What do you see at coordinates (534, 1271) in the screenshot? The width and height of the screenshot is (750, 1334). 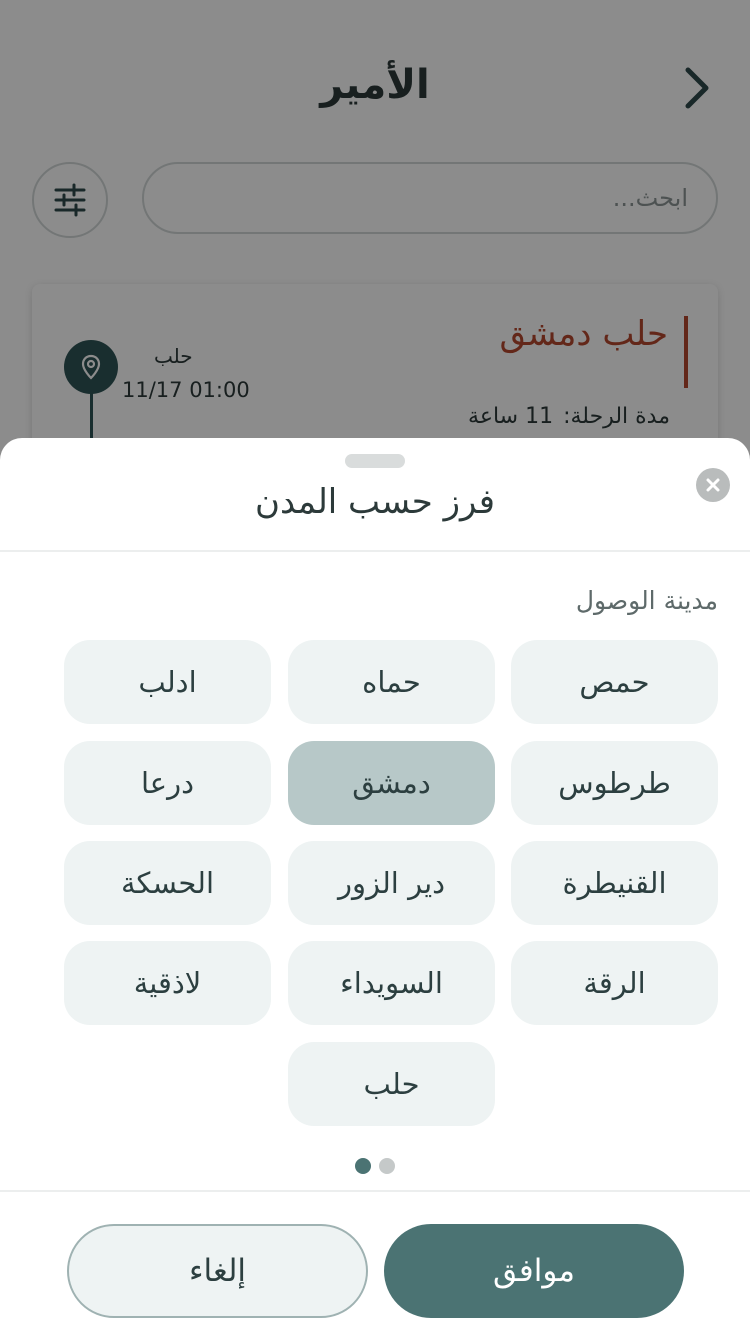 I see `confirm-button: موافق` at bounding box center [534, 1271].